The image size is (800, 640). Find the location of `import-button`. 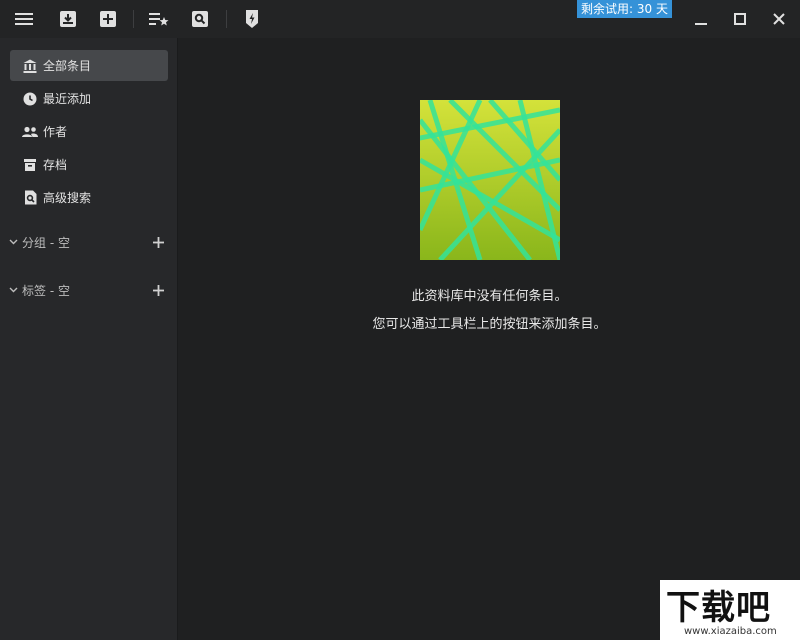

import-button is located at coordinates (68, 19).